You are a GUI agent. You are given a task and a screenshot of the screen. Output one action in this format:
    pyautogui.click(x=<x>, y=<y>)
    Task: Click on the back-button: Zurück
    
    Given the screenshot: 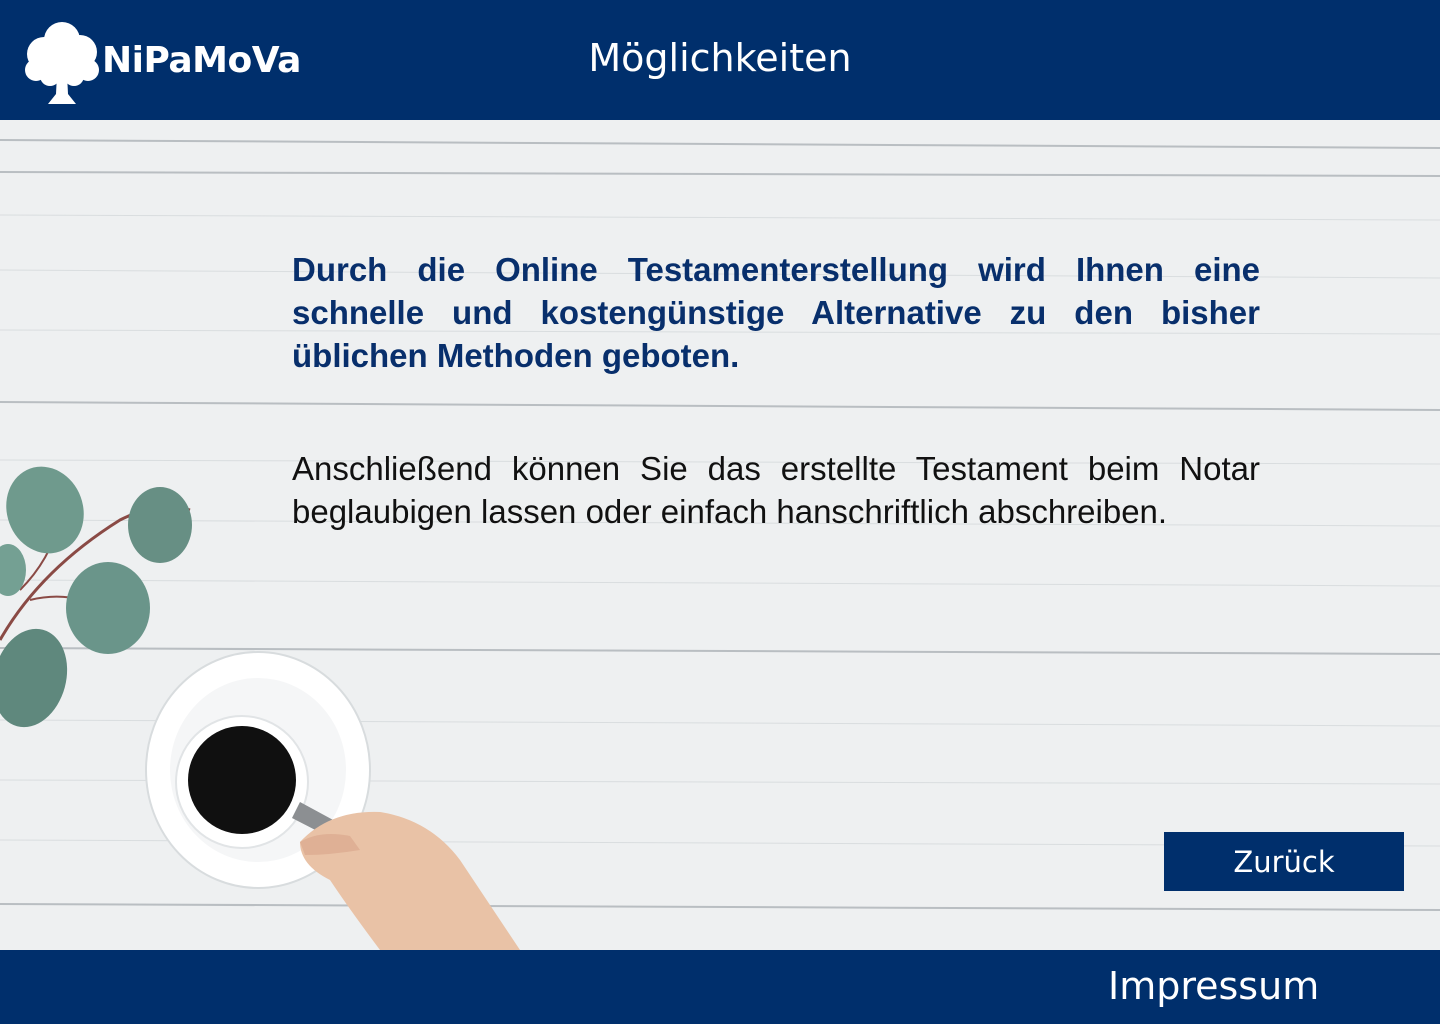 What is the action you would take?
    pyautogui.click(x=1284, y=861)
    